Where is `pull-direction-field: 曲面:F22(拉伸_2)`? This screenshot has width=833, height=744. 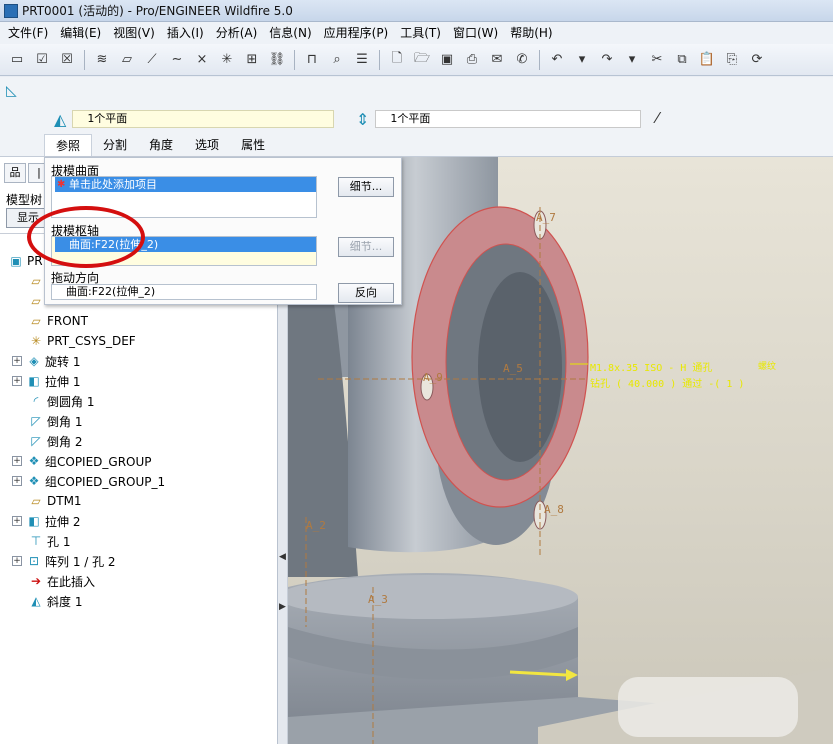 pull-direction-field: 曲面:F22(拉伸_2) is located at coordinates (184, 292).